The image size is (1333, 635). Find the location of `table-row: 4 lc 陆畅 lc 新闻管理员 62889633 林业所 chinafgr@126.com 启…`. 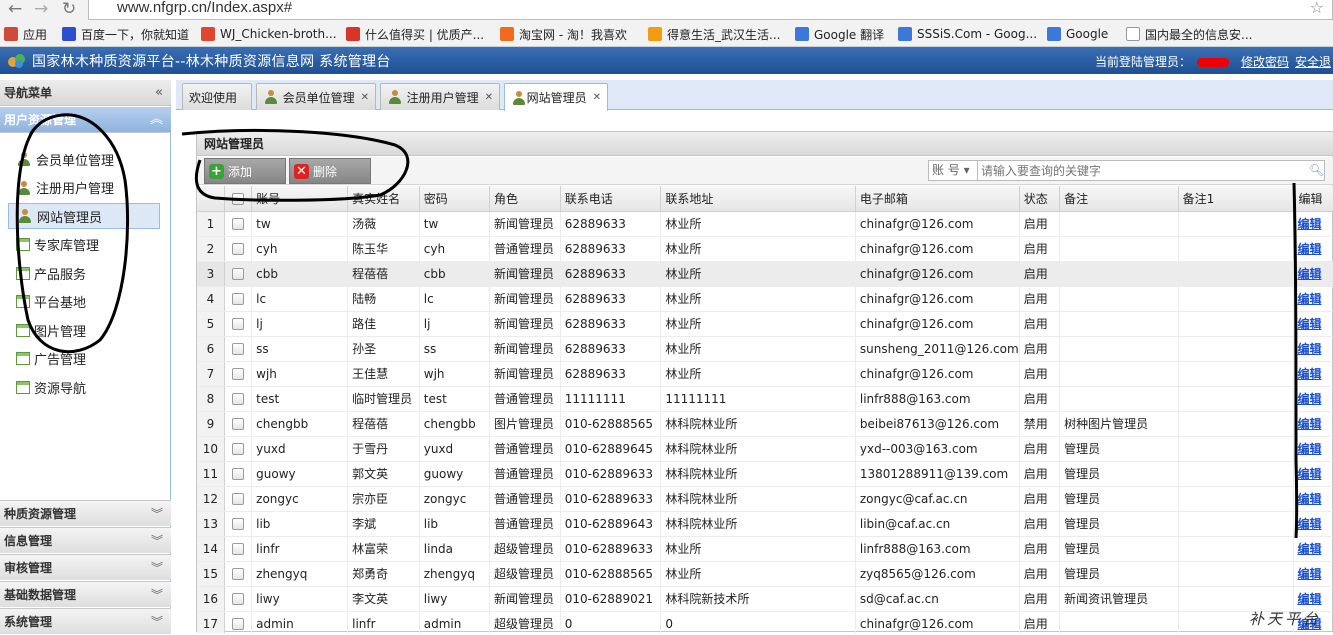

table-row: 4 lc 陆畅 lc 新闻管理员 62889633 林业所 chinafgr@126.com 启… is located at coordinates (765, 299).